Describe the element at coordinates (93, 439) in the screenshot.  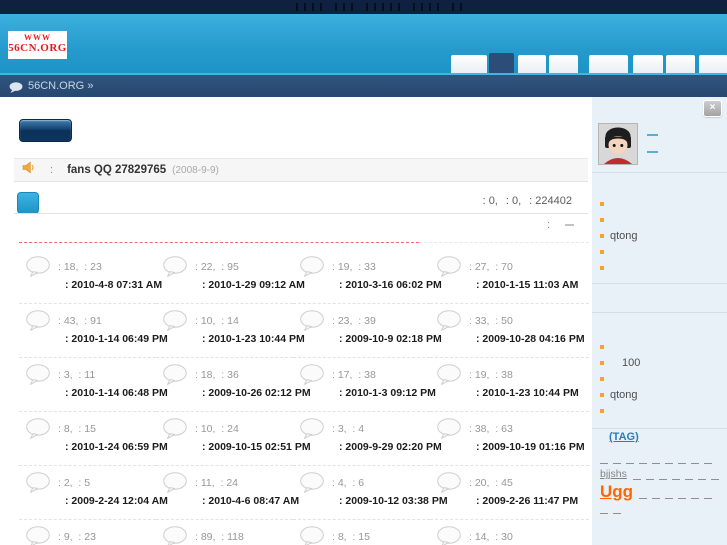
I see `forum-cell: : 8, : 15: 2010-1-24 06:59 PM` at that location.